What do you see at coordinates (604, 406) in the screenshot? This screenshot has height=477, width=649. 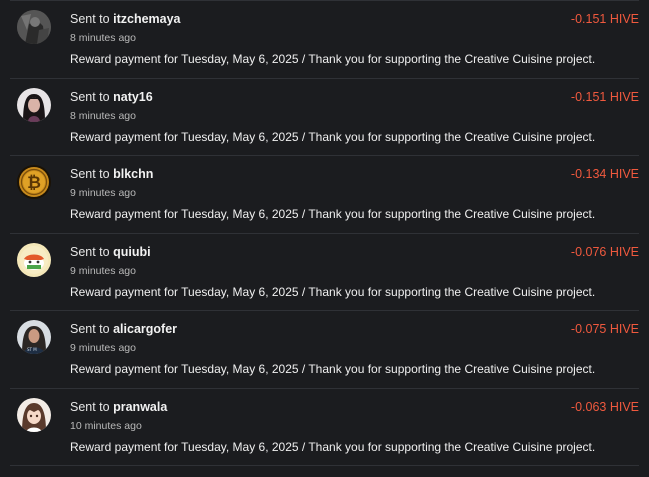 I see `amount: -0.063 HIVE` at bounding box center [604, 406].